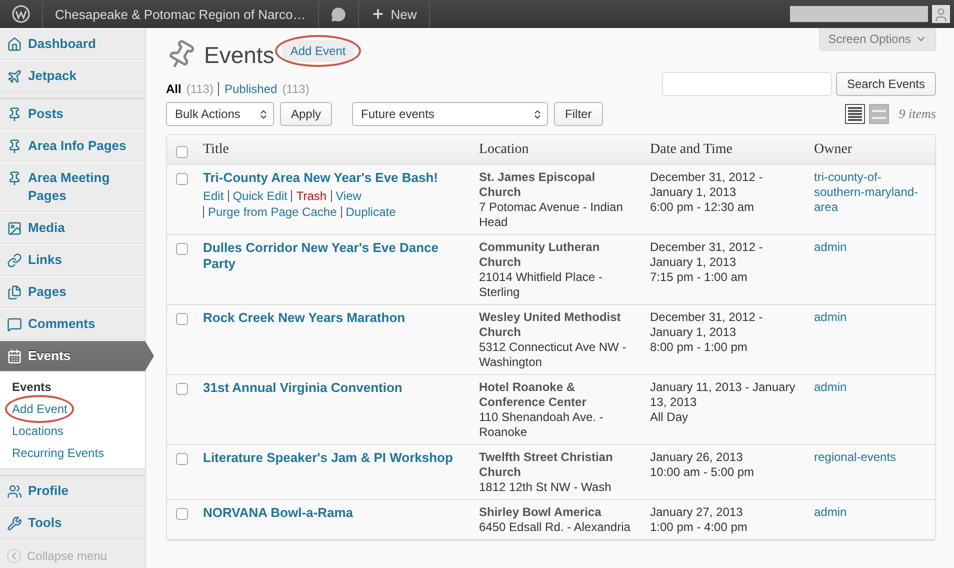  I want to click on location-address: 1812 12th St NW - Wash, so click(545, 487).